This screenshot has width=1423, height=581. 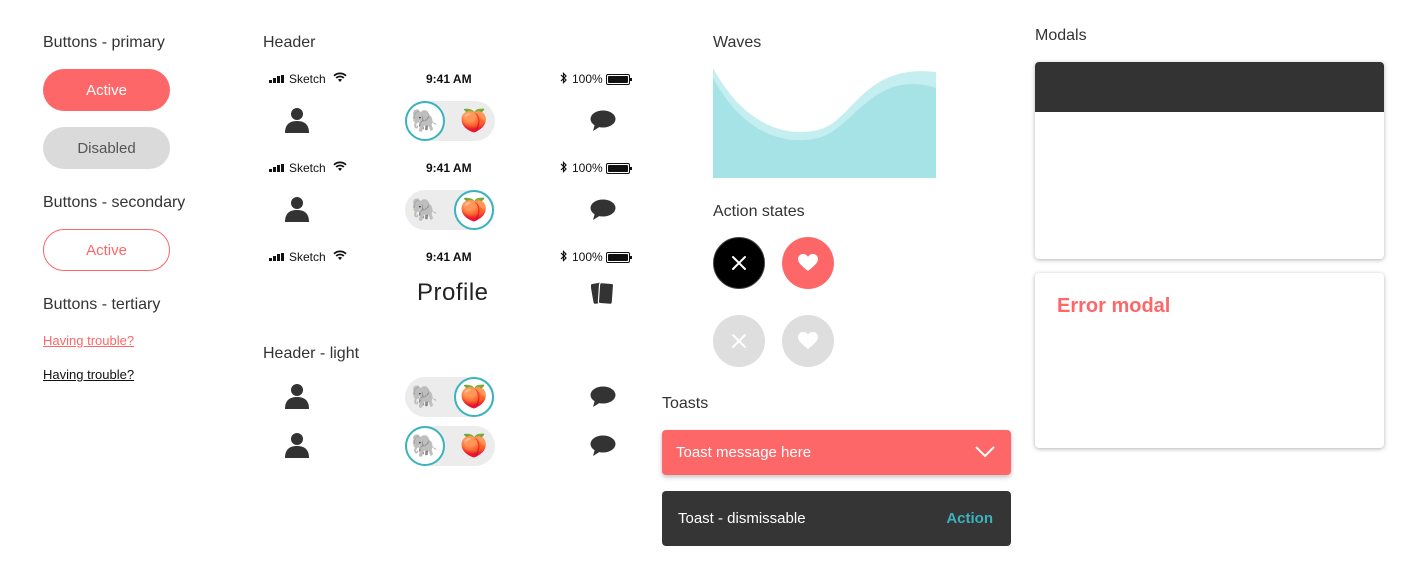 What do you see at coordinates (969, 518) in the screenshot?
I see `toast-action-button: Action` at bounding box center [969, 518].